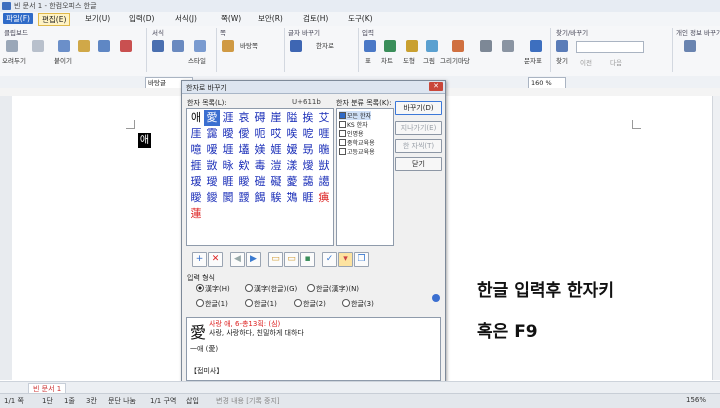  What do you see at coordinates (276, 150) in the screenshot?
I see `hanja-item: 娾` at bounding box center [276, 150].